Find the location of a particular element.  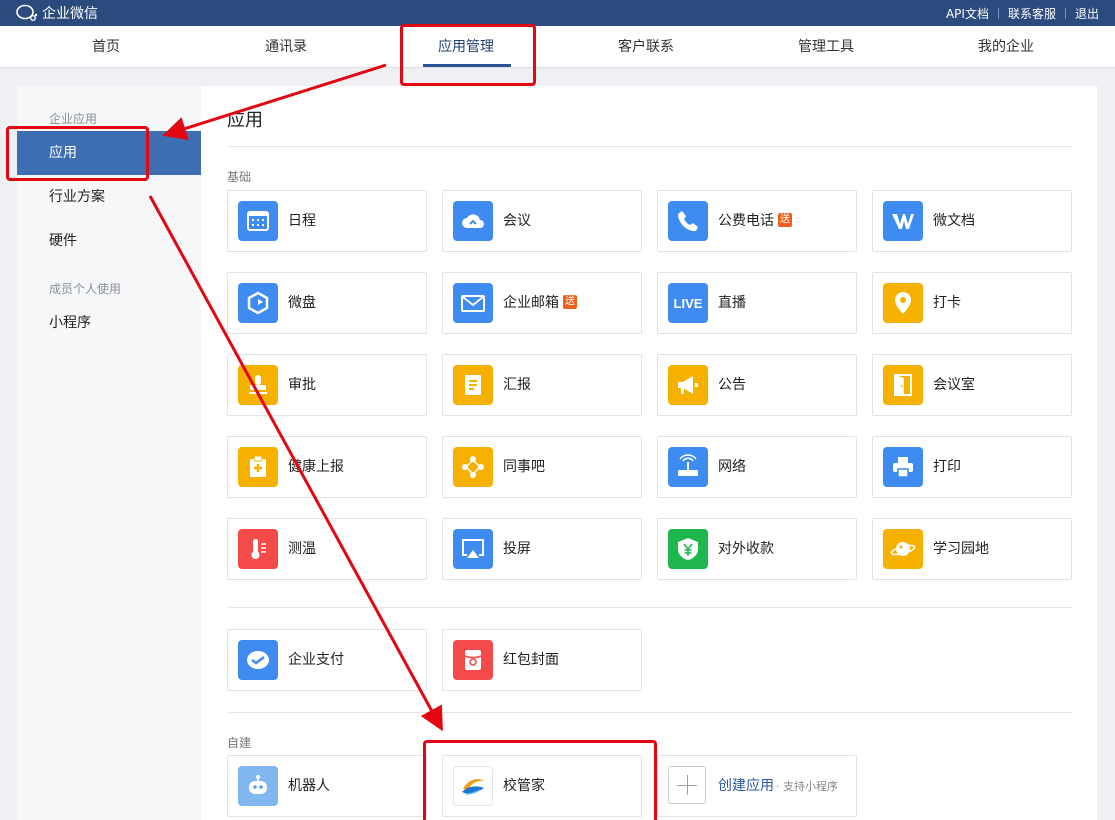

stamp-icon is located at coordinates (258, 385).